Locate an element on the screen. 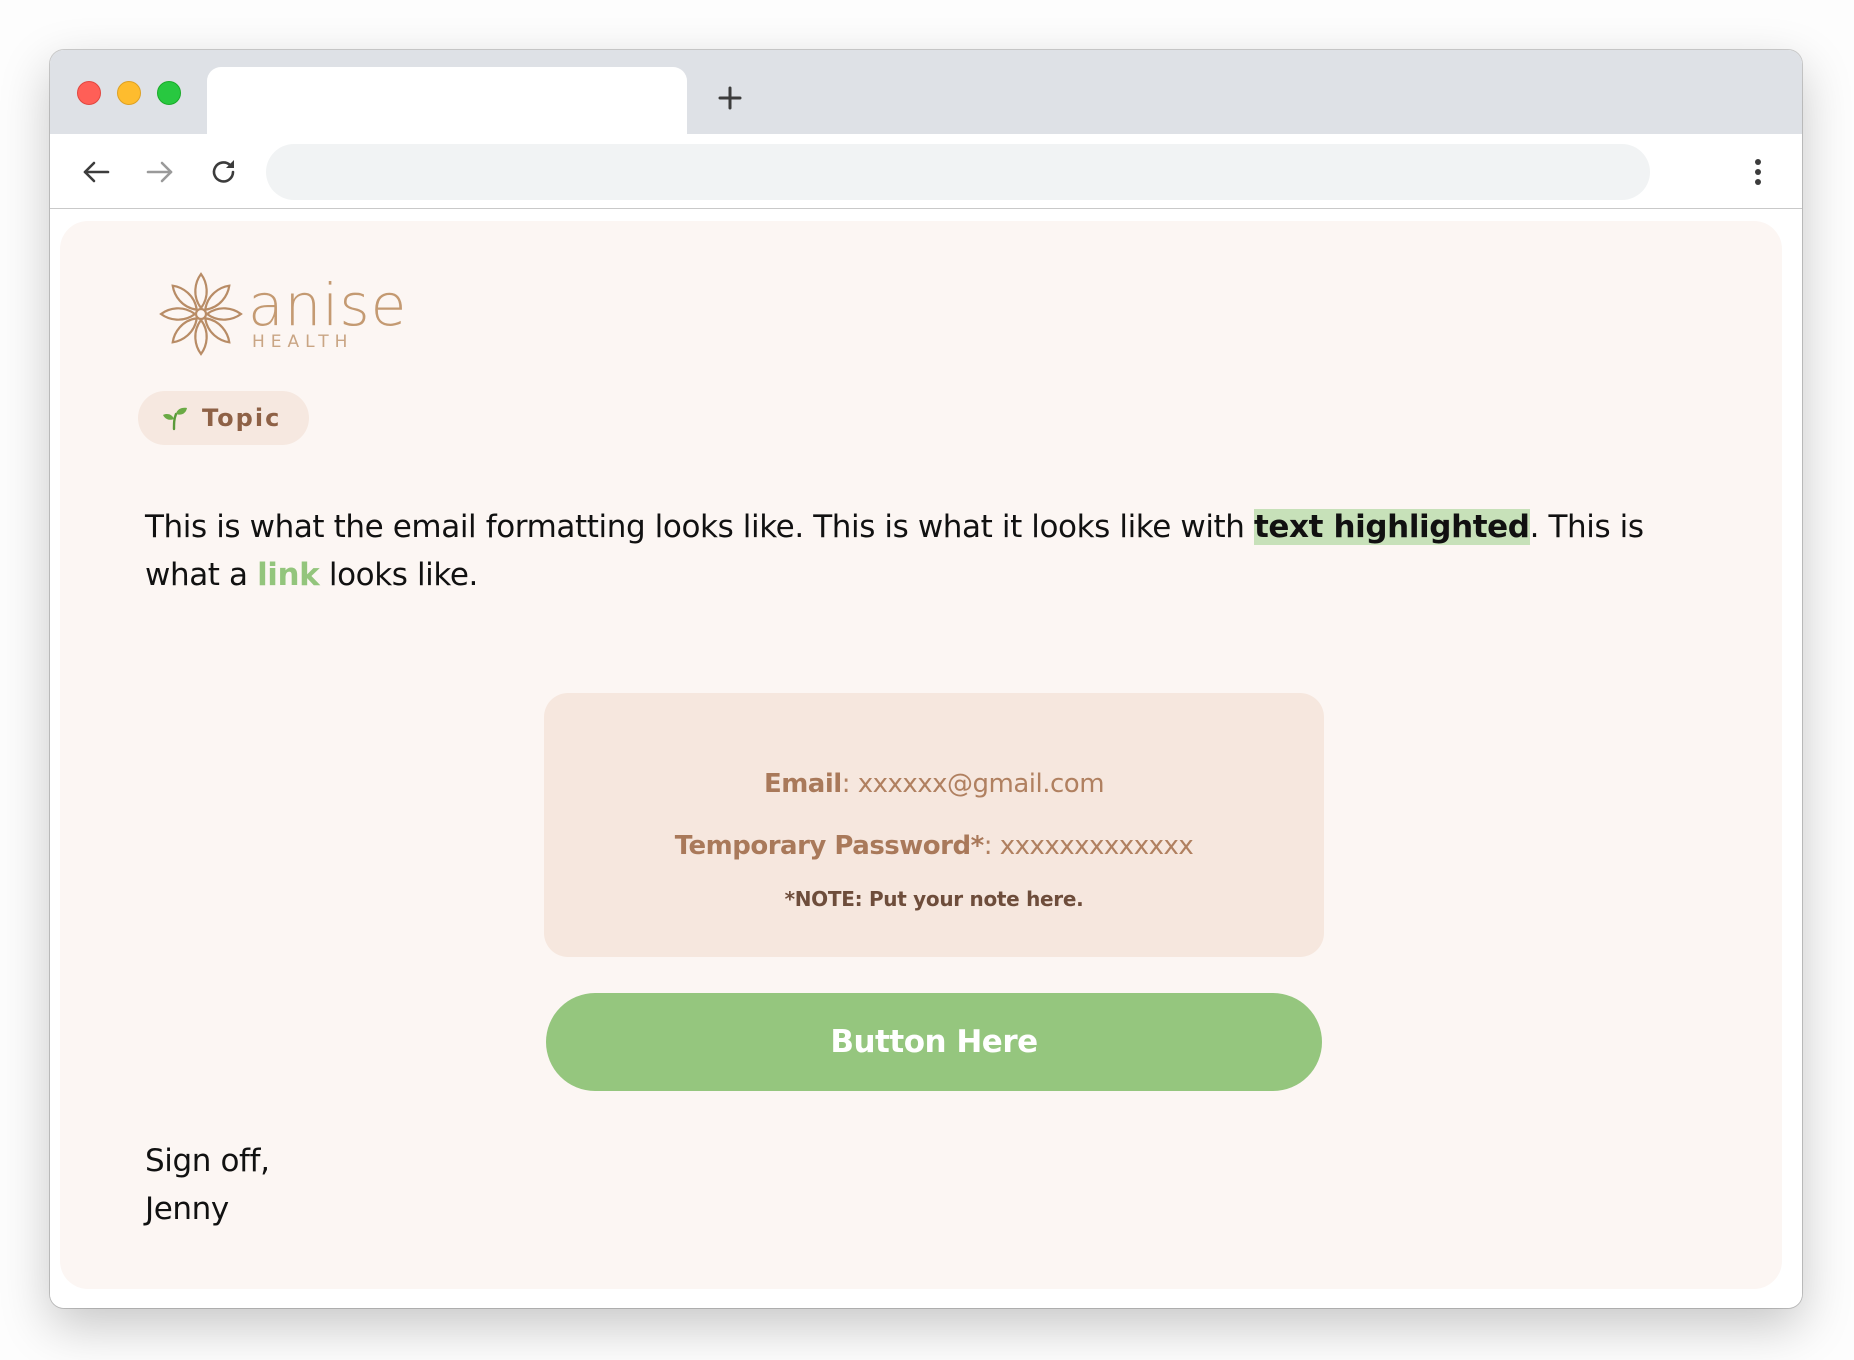 This screenshot has width=1854, height=1360. email-credential: Email: xxxxxx@gmail.com is located at coordinates (934, 784).